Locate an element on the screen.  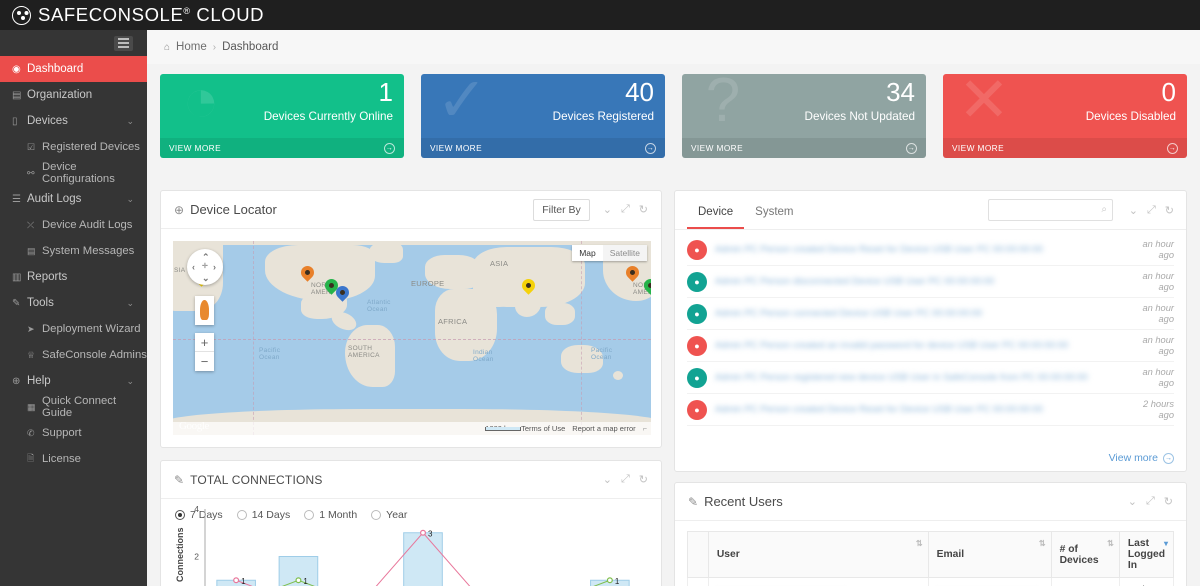
question-ghost-icon: ? is located at coordinates (723, 104).